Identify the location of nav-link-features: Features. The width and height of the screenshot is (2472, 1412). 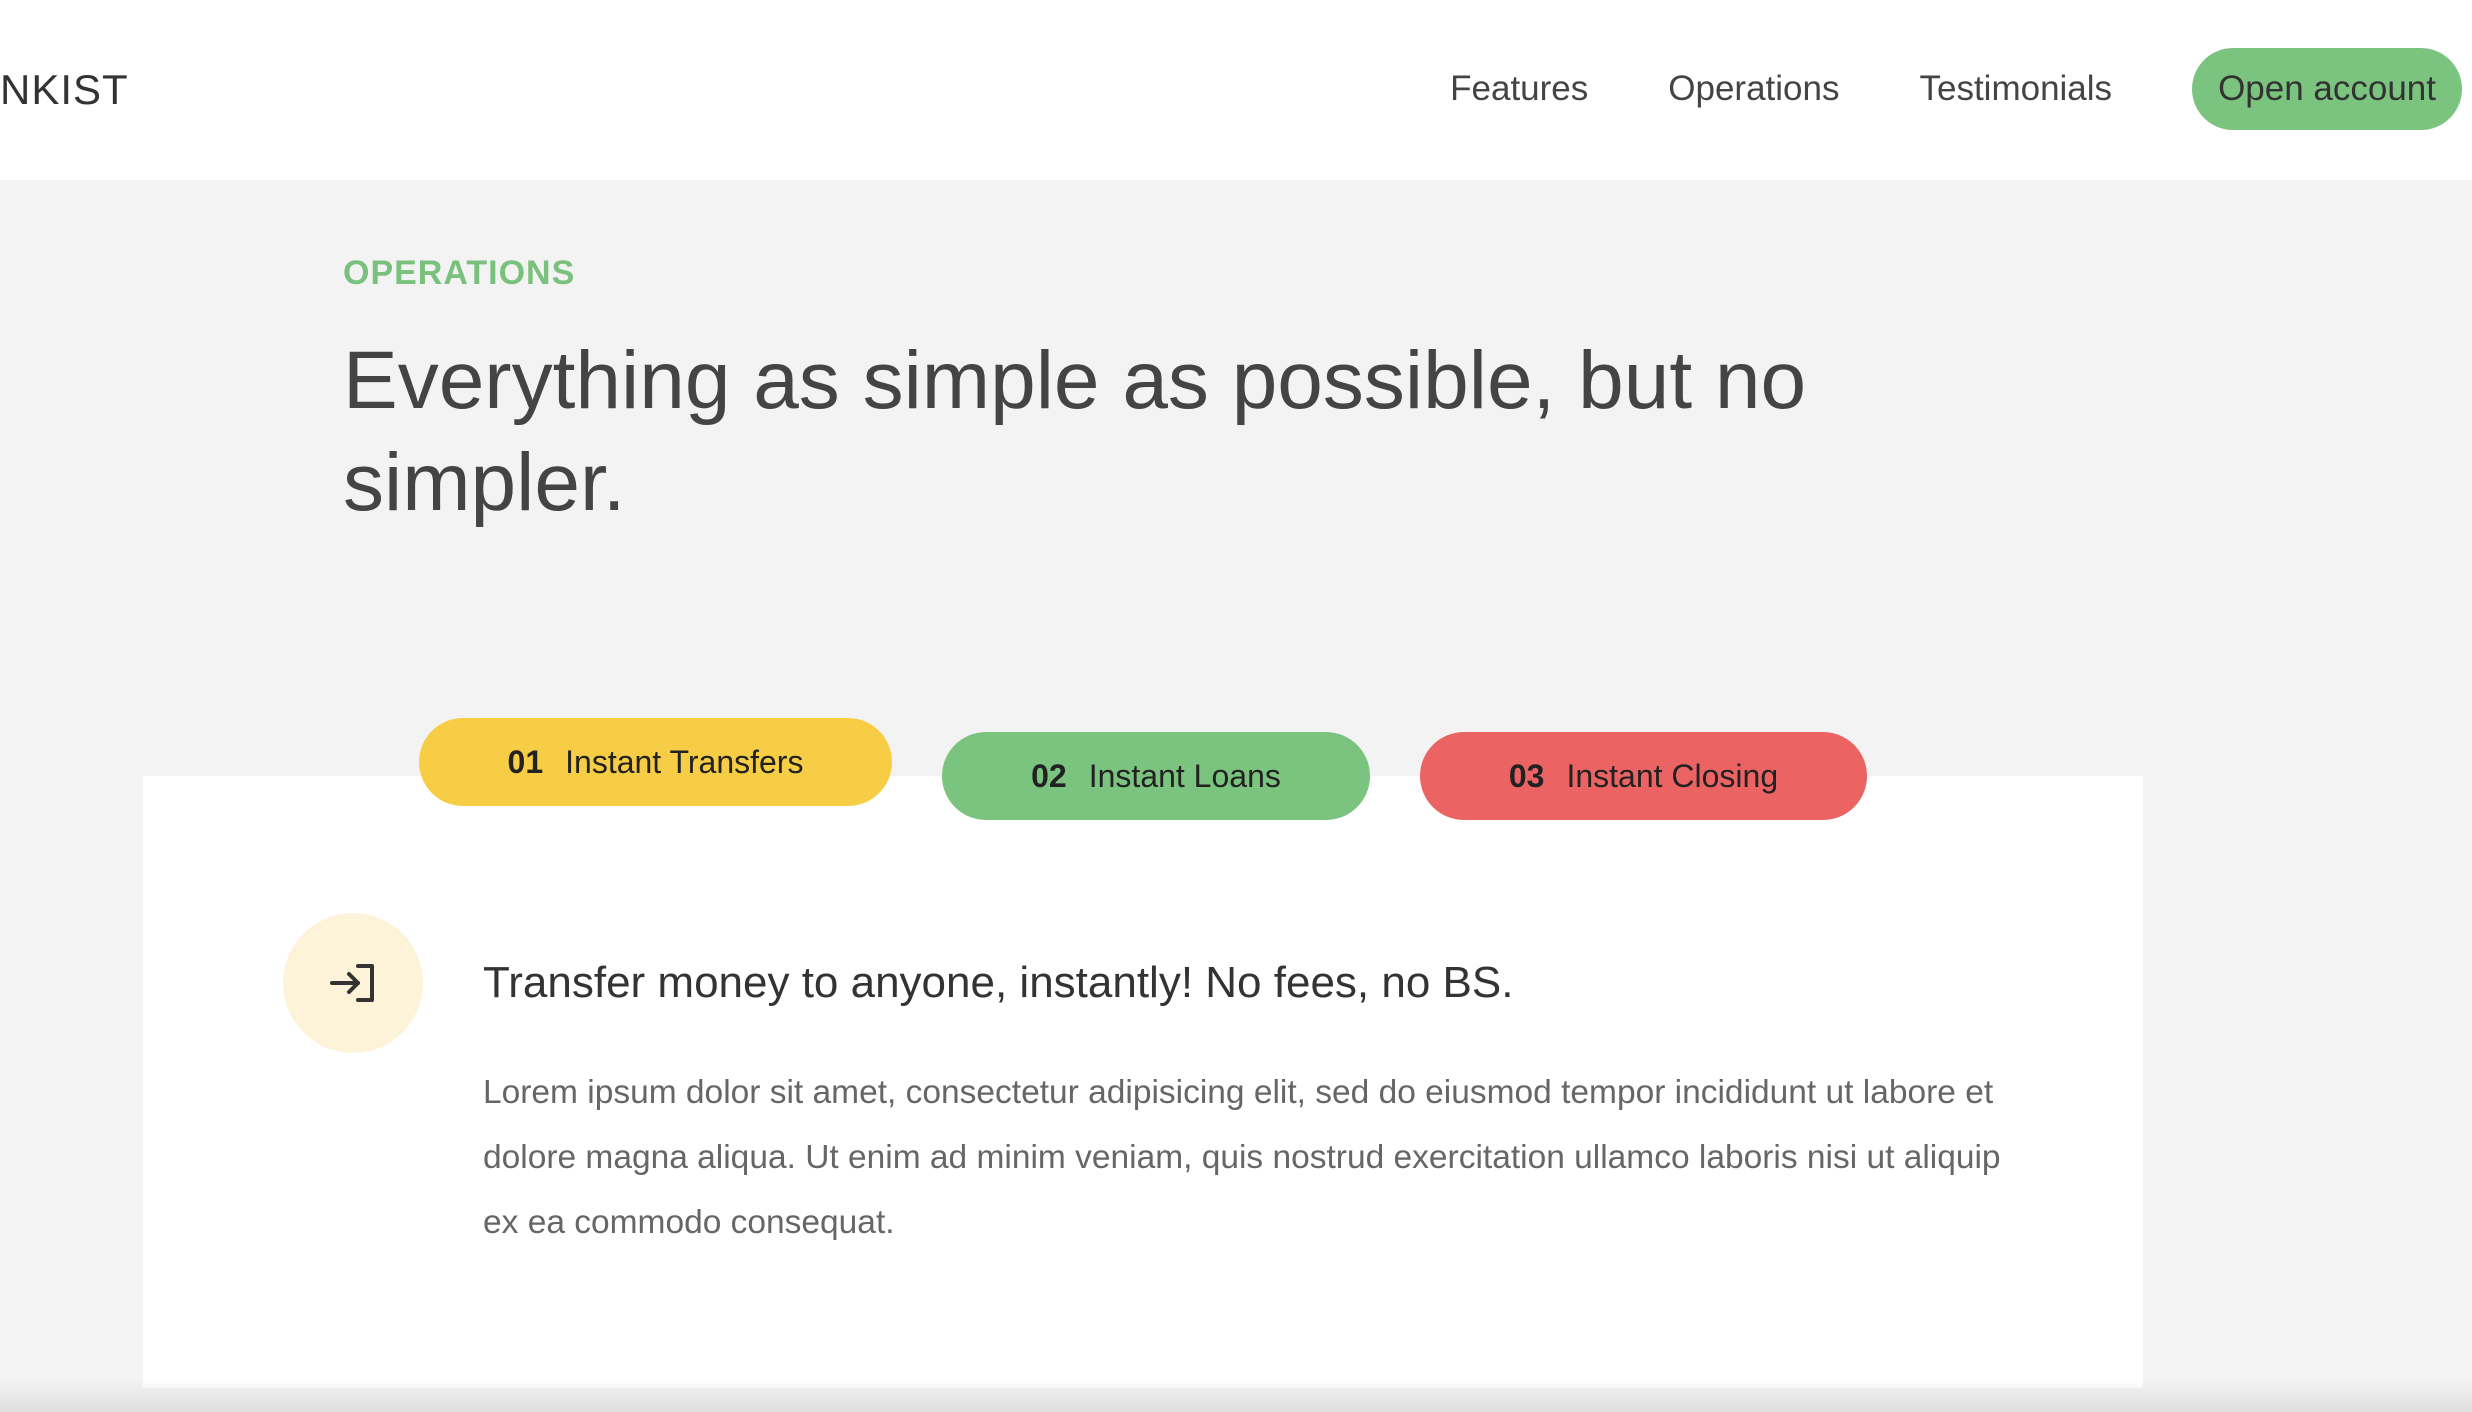
(1519, 89).